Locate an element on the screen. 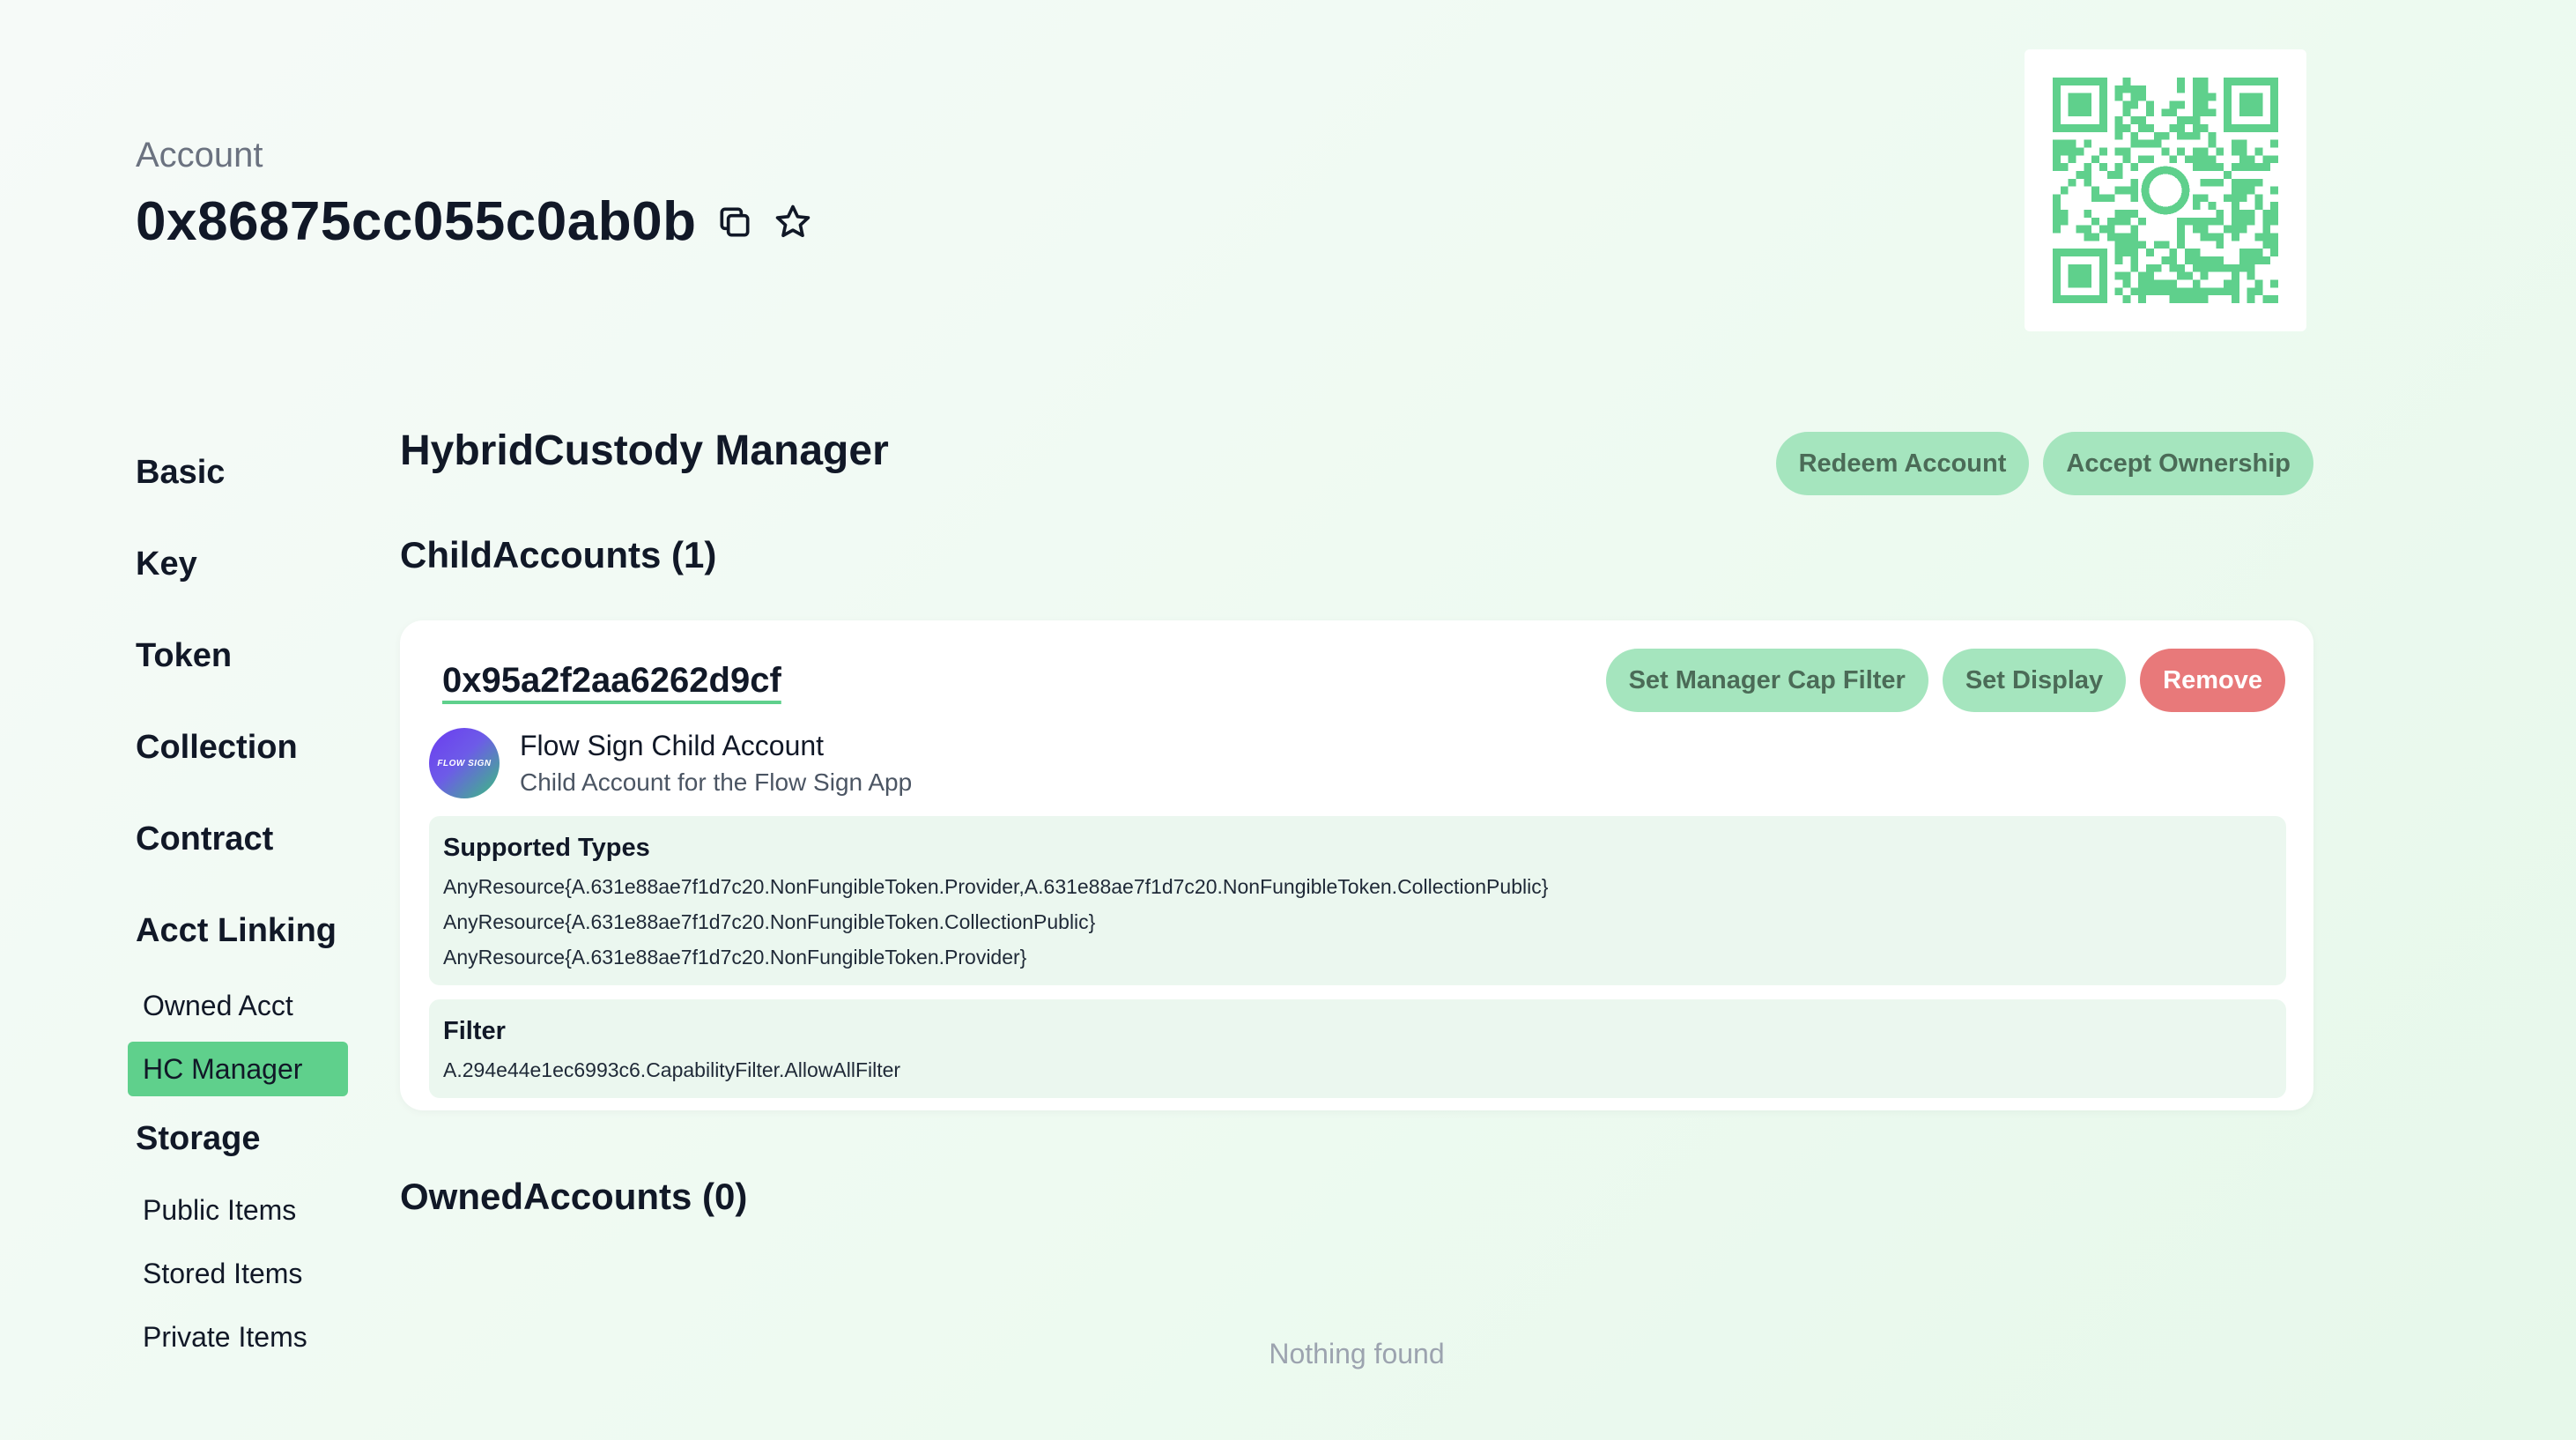 This screenshot has height=1440, width=2576. child-account-avatar: FLOW SIGN is located at coordinates (465, 763).